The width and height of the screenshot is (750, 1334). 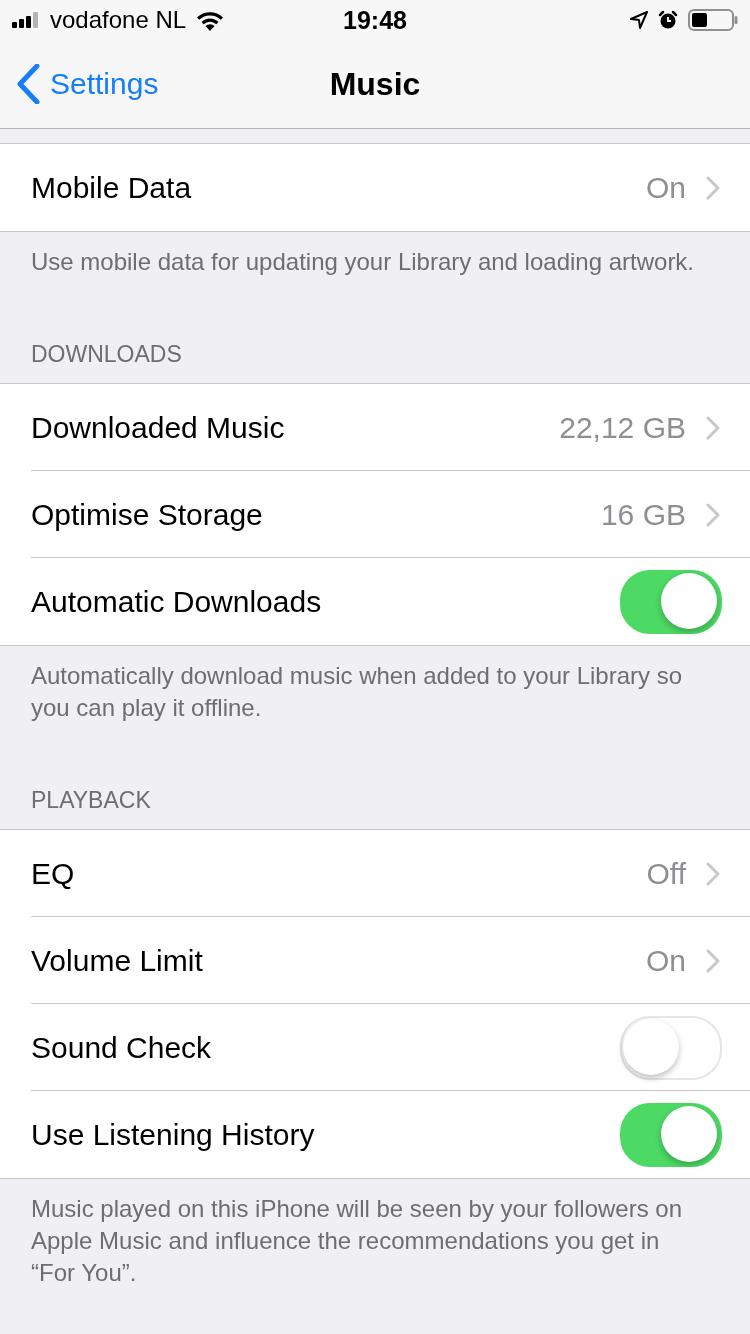 I want to click on row-label: Volume Limit, so click(x=117, y=960).